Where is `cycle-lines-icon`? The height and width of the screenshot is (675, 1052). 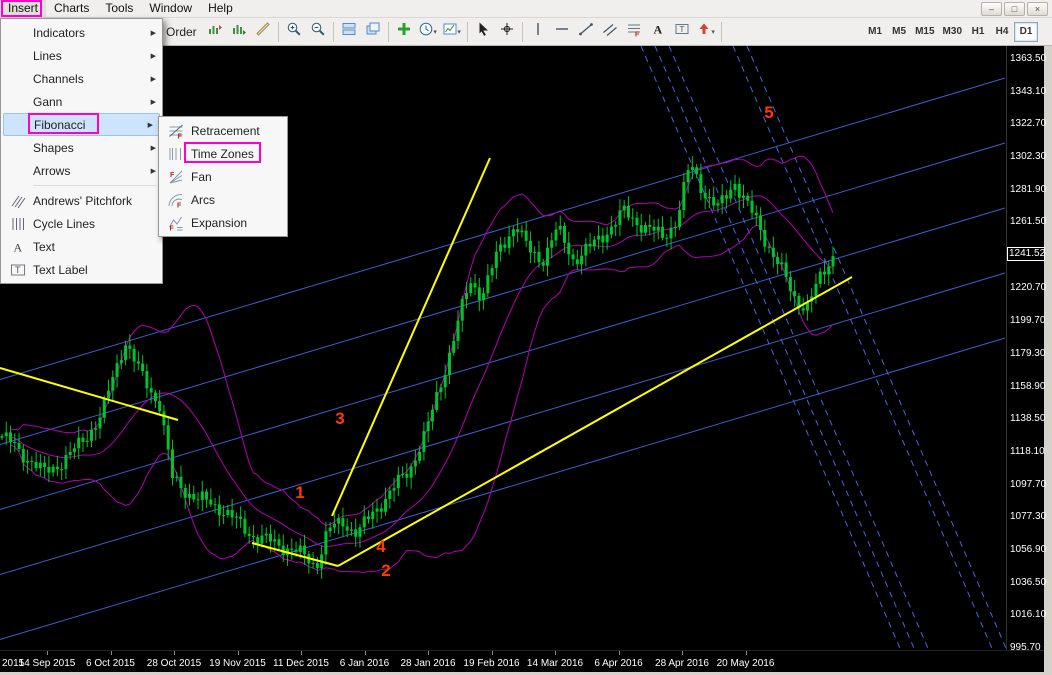
cycle-lines-icon is located at coordinates (18, 224).